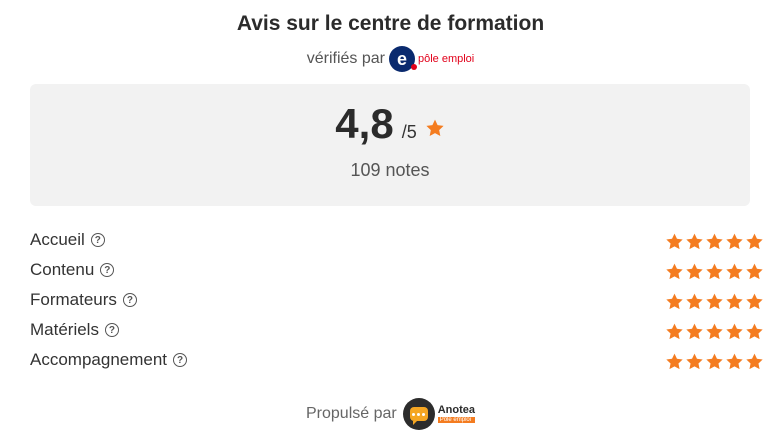 Image resolution: width=781 pixels, height=439 pixels. Describe the element at coordinates (73, 299) in the screenshot. I see `criterion-label: Formateurs` at that location.